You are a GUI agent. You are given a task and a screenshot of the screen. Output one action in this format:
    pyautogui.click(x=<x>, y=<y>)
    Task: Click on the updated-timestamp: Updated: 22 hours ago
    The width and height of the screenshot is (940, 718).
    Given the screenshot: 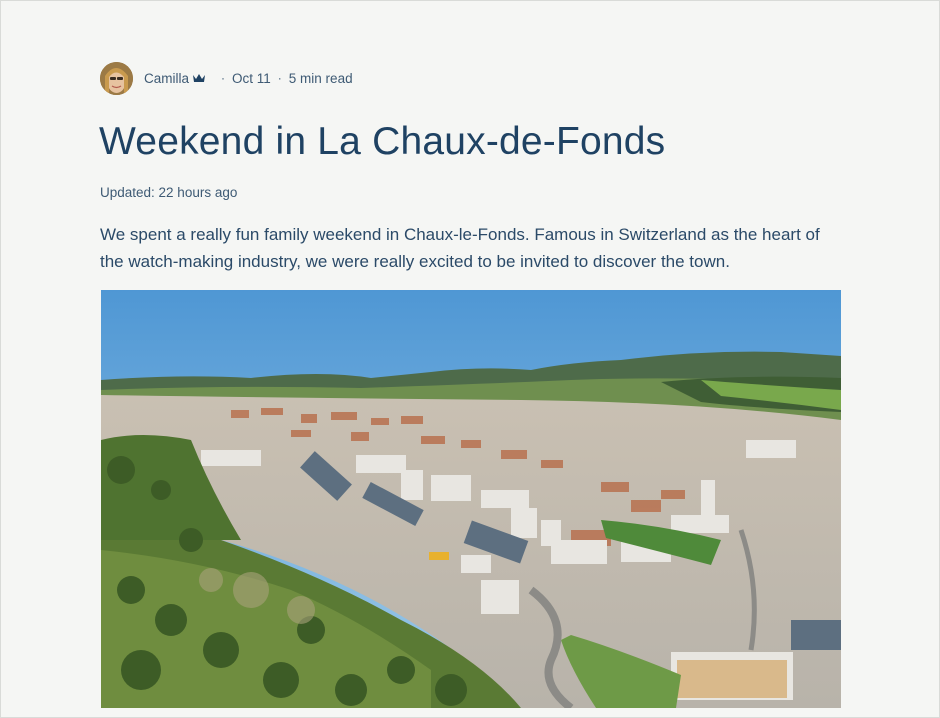 What is the action you would take?
    pyautogui.click(x=169, y=192)
    